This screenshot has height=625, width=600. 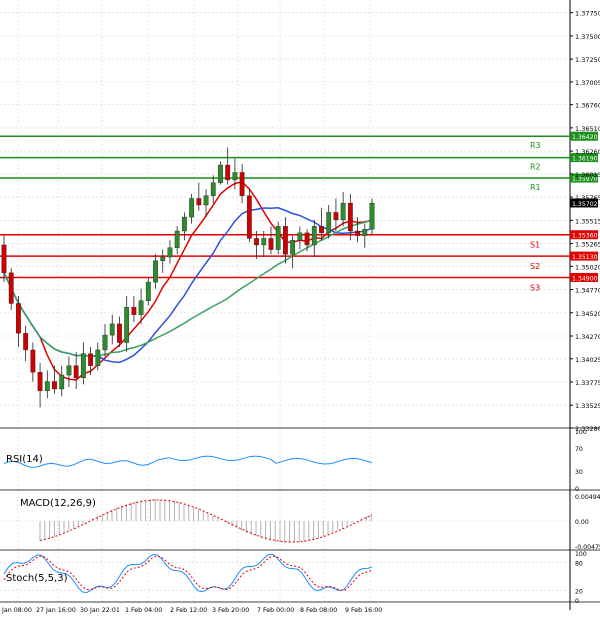 I want to click on time-tick-label: 2 Feb 12:00, so click(x=188, y=610).